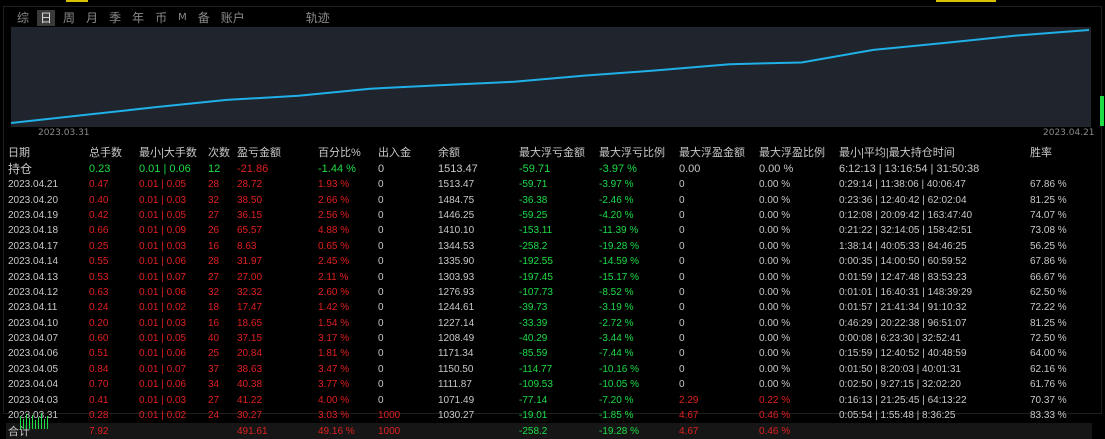  What do you see at coordinates (536, 292) in the screenshot?
I see `cell-mdd: -107.73` at bounding box center [536, 292].